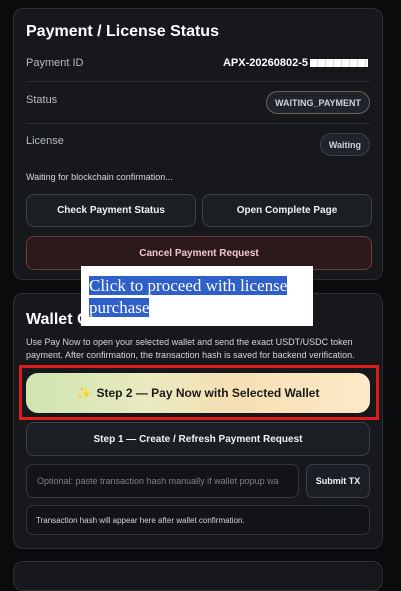  What do you see at coordinates (295, 63) in the screenshot?
I see `payment-id-value: APX-20260802-5` at bounding box center [295, 63].